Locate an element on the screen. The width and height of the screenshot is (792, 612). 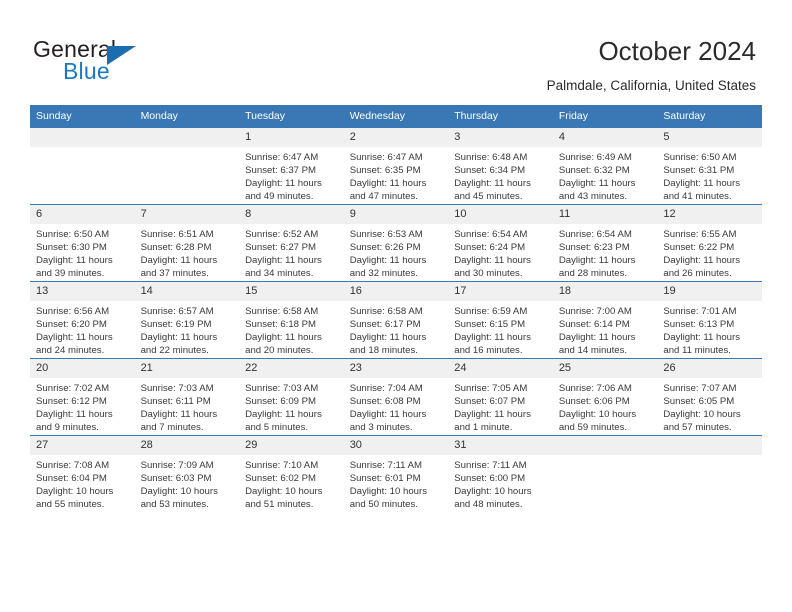
sunrise-text: Sunrise: 6:53 AM is located at coordinates (386, 234).